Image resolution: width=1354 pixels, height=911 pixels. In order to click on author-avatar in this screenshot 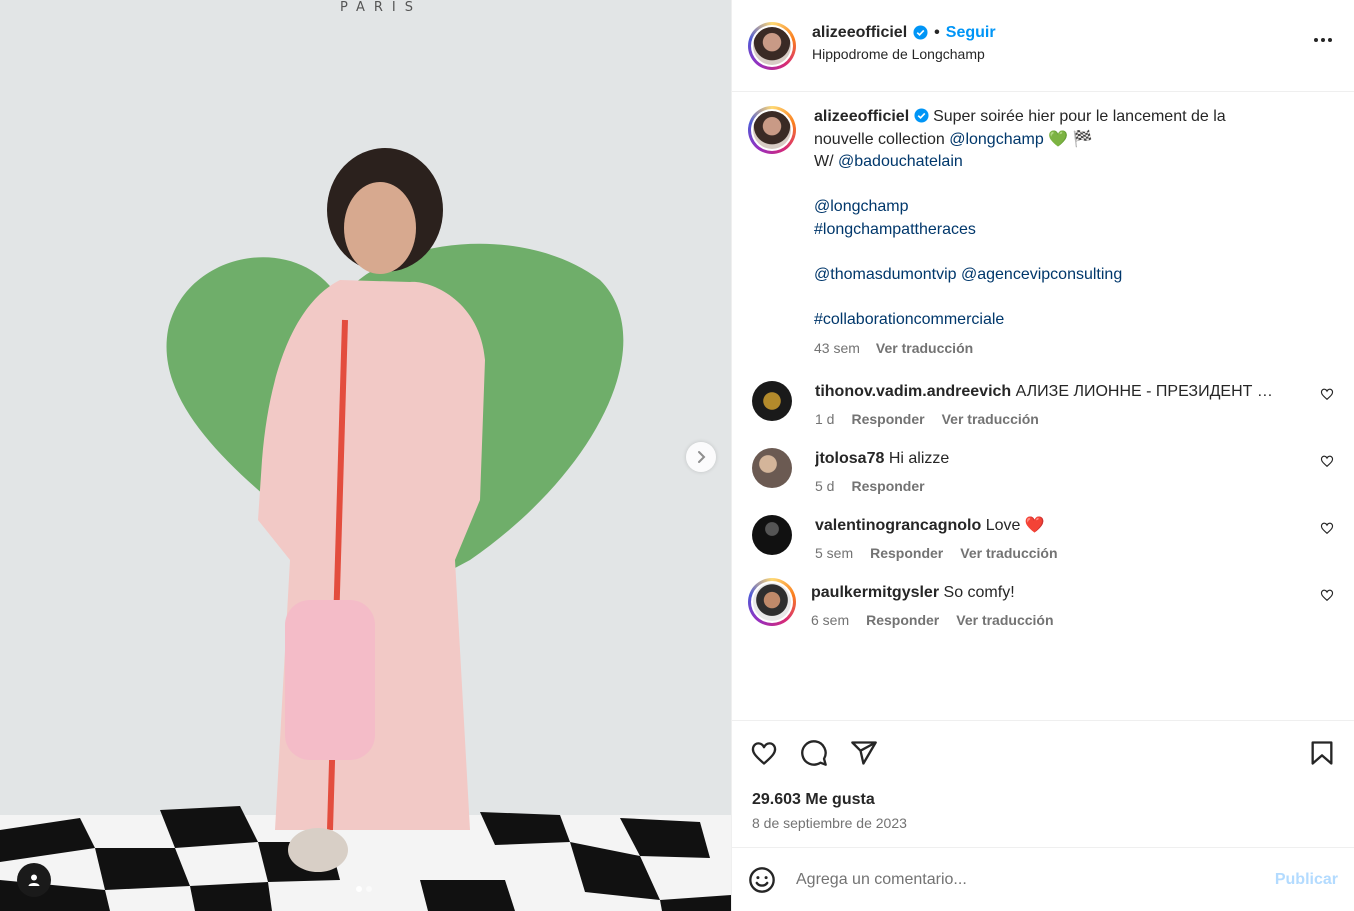, I will do `click(772, 45)`.